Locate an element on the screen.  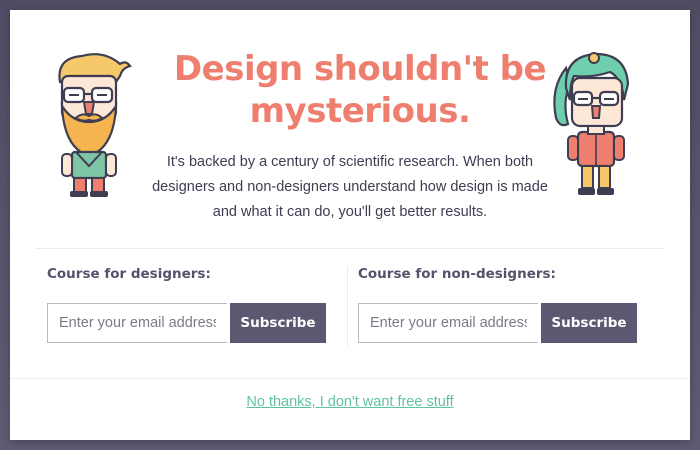
non-designers-email-input is located at coordinates (448, 323).